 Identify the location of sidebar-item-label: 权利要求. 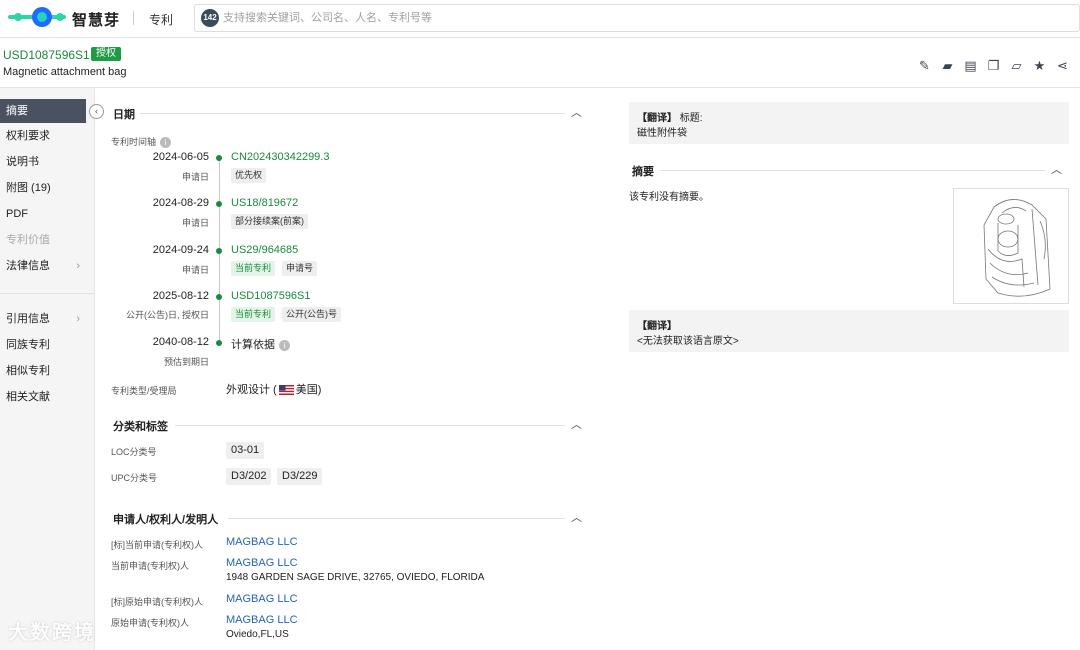
(28, 136).